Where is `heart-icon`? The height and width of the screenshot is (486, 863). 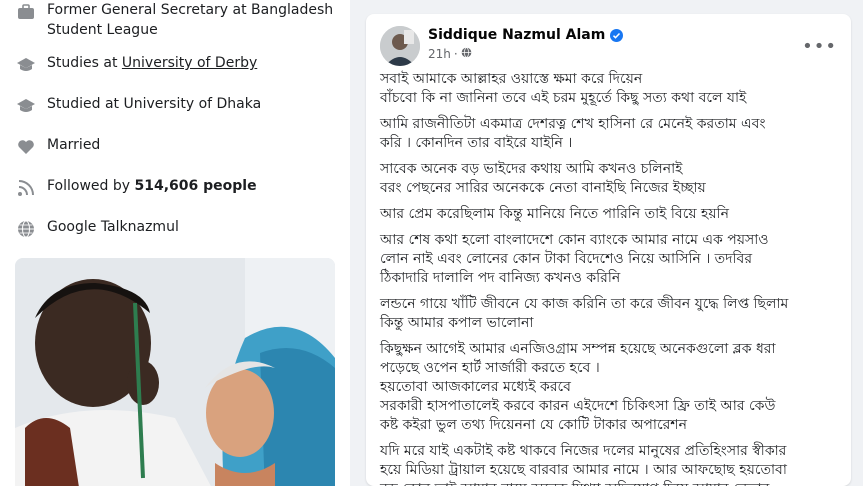
heart-icon is located at coordinates (26, 147).